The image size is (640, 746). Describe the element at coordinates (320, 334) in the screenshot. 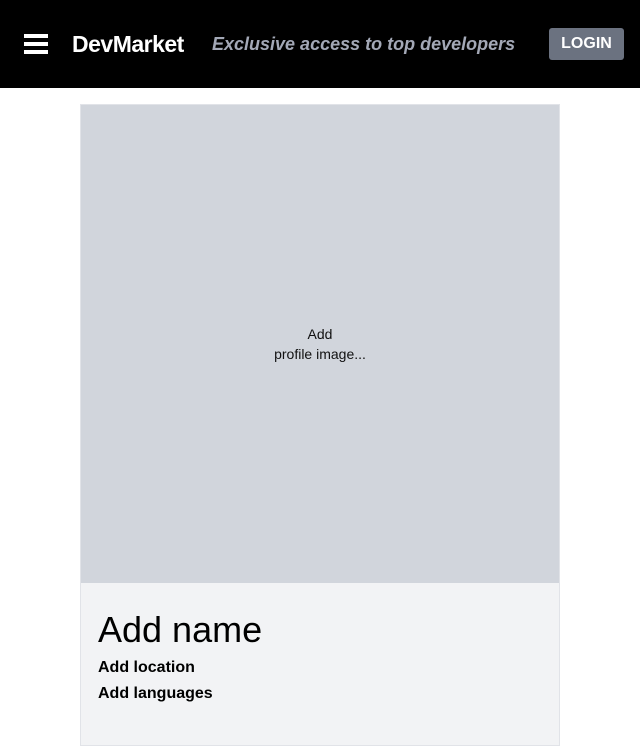

I see `image-prompt-line1: Add` at that location.